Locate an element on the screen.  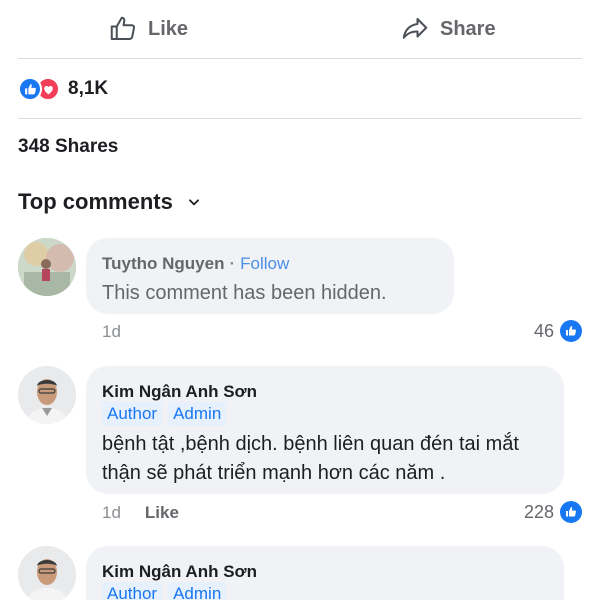
shares-count: 348 Shares is located at coordinates (68, 147).